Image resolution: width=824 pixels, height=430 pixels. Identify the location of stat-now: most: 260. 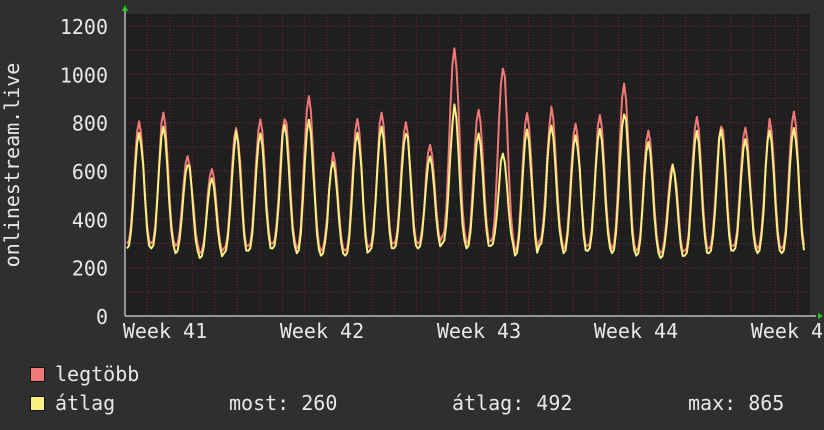
(283, 403).